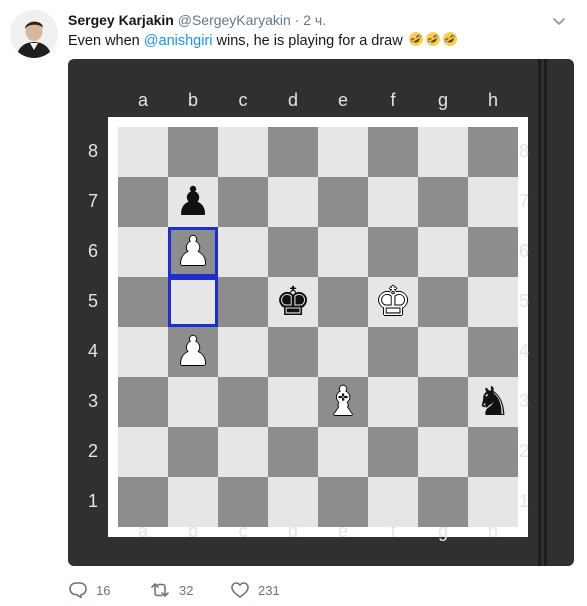  What do you see at coordinates (92, 301) in the screenshot?
I see `rank-label-5-left: 5` at bounding box center [92, 301].